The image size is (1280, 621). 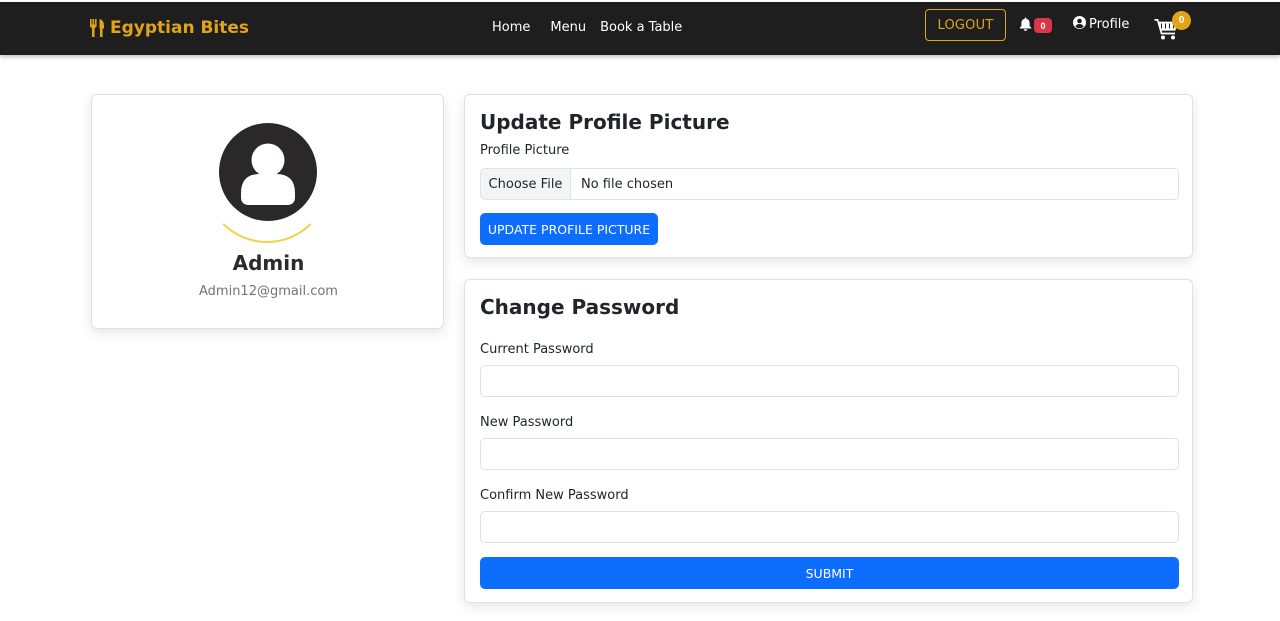 I want to click on new-password-label: New Password, so click(x=527, y=422).